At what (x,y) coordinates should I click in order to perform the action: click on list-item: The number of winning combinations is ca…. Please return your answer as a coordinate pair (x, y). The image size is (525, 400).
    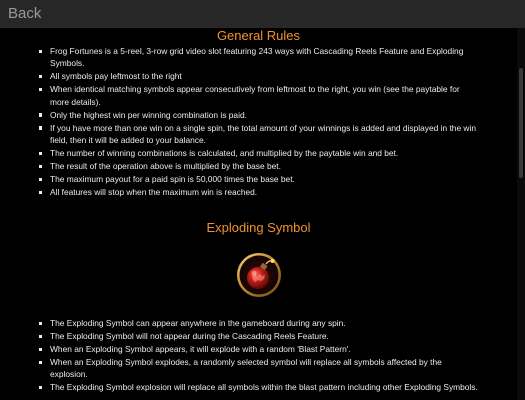
    Looking at the image, I should click on (258, 153).